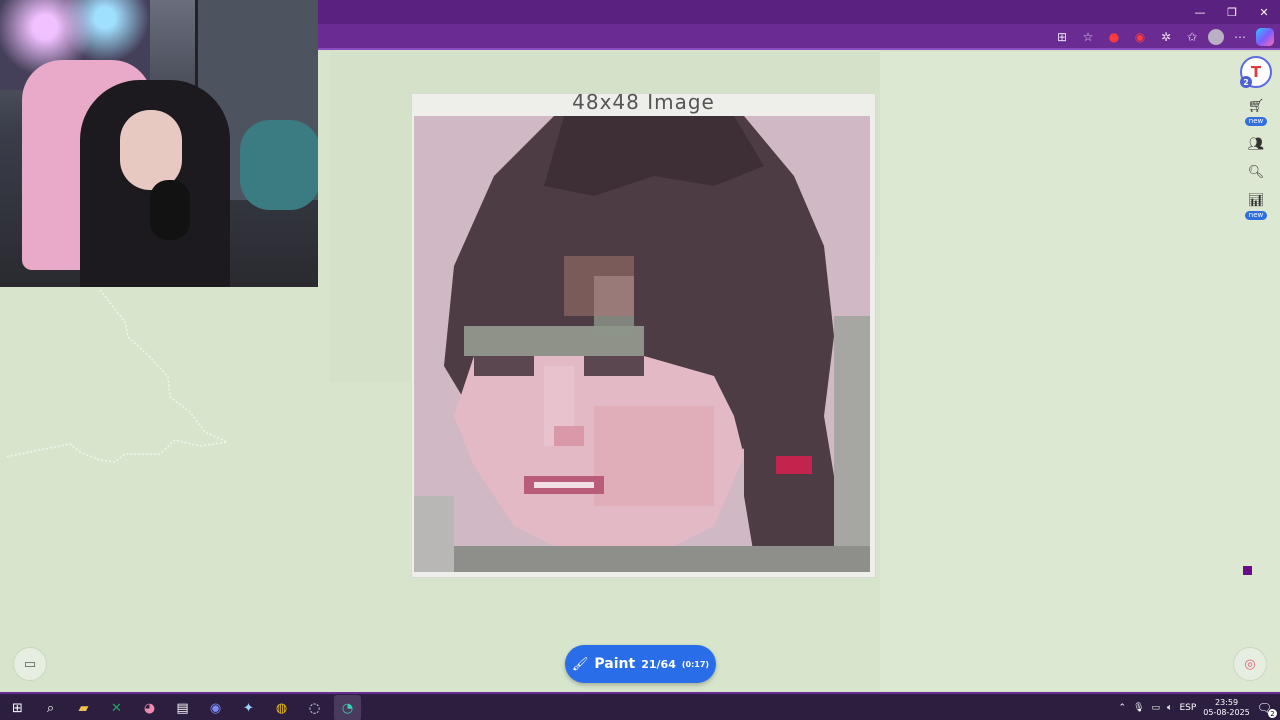 The width and height of the screenshot is (1280, 720). I want to click on wplace-logo-icon: T 2, so click(1256, 72).